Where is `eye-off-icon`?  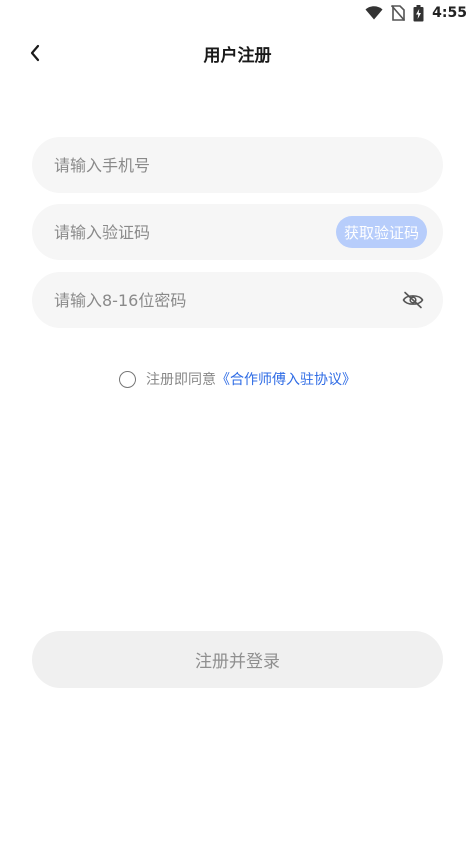
eye-off-icon is located at coordinates (413, 300).